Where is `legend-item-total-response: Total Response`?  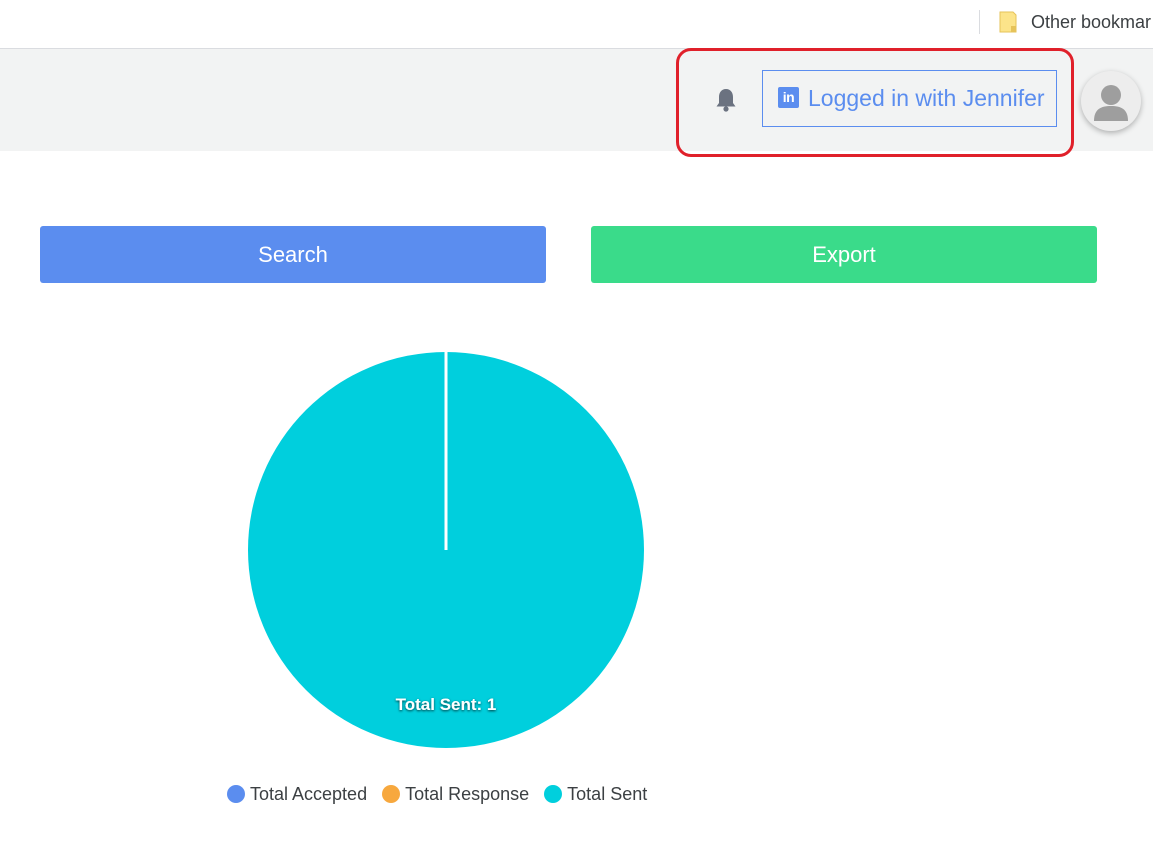 legend-item-total-response: Total Response is located at coordinates (455, 794).